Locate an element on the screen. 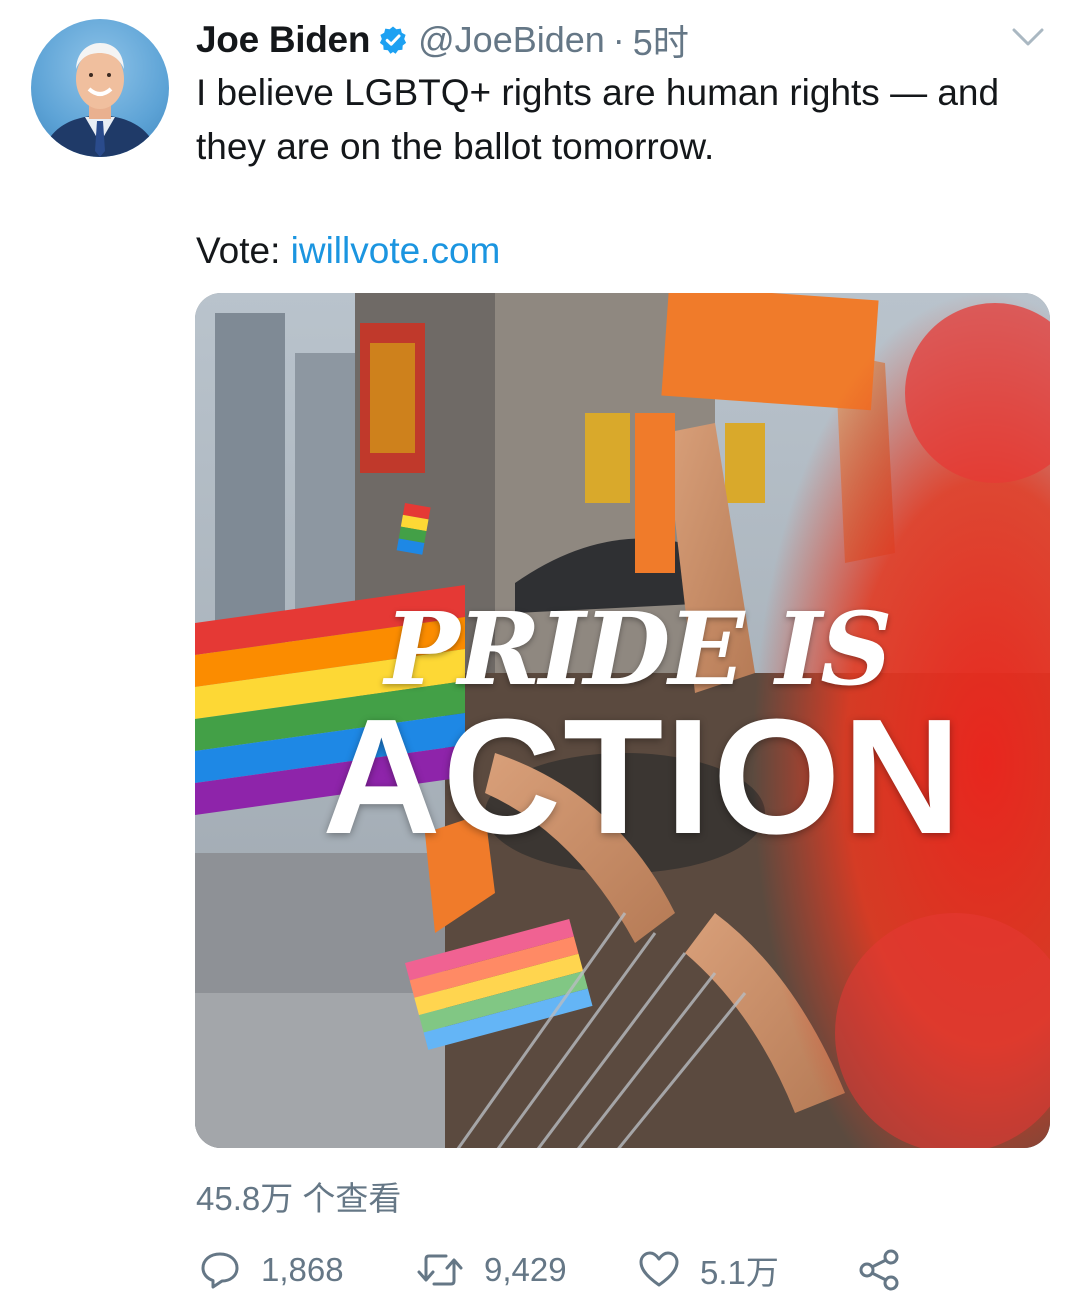 The width and height of the screenshot is (1080, 1303). user-handle: @JoeBiden is located at coordinates (511, 40).